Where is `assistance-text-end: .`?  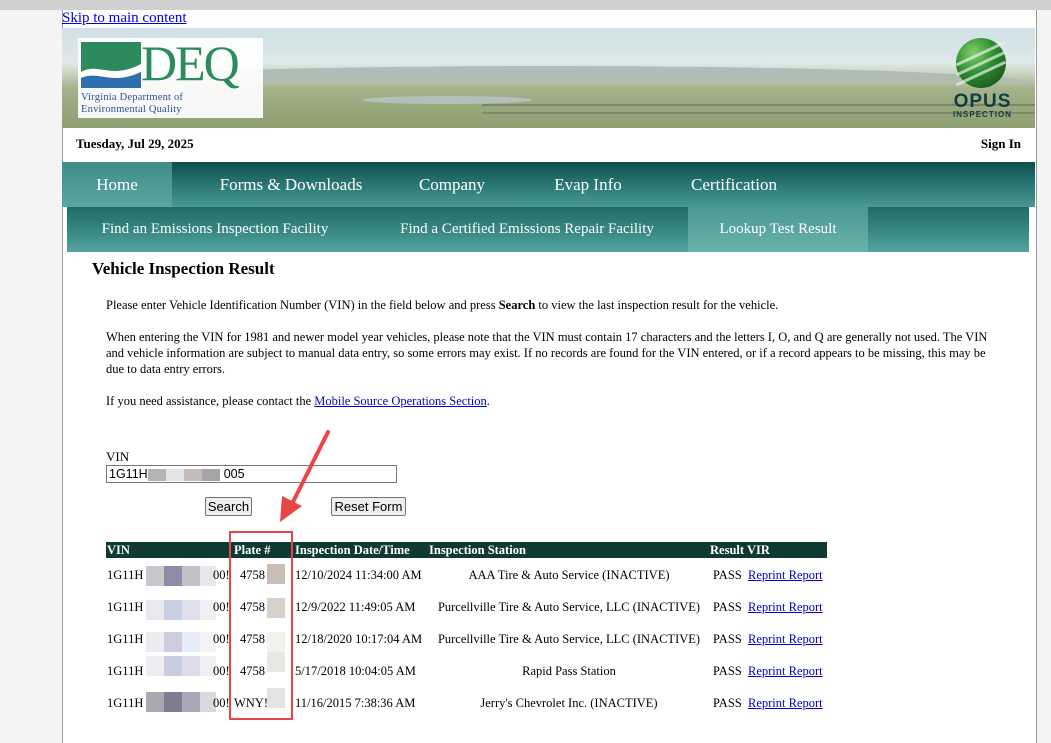 assistance-text-end: . is located at coordinates (488, 401).